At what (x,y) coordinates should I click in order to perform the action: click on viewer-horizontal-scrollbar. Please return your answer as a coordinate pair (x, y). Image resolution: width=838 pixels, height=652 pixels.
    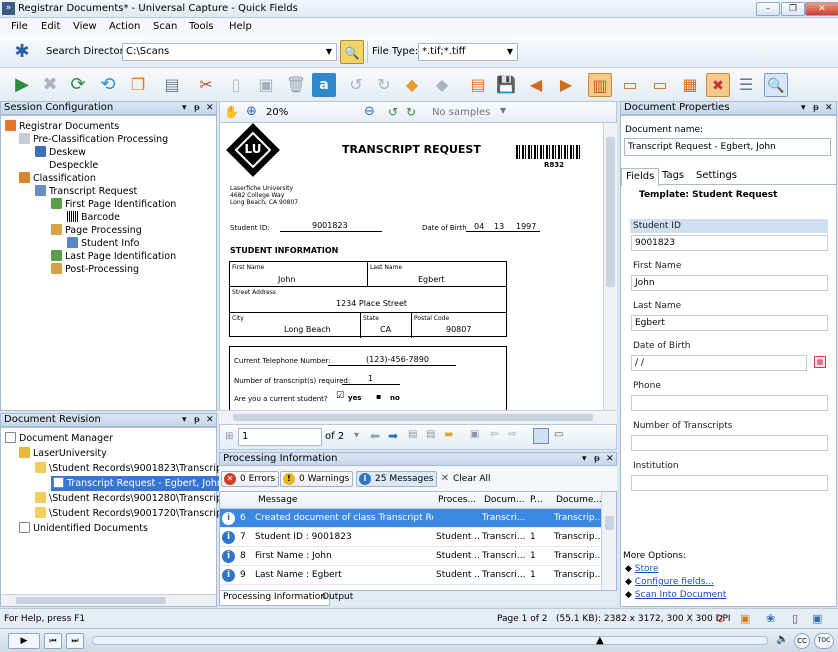
    Looking at the image, I should click on (418, 417).